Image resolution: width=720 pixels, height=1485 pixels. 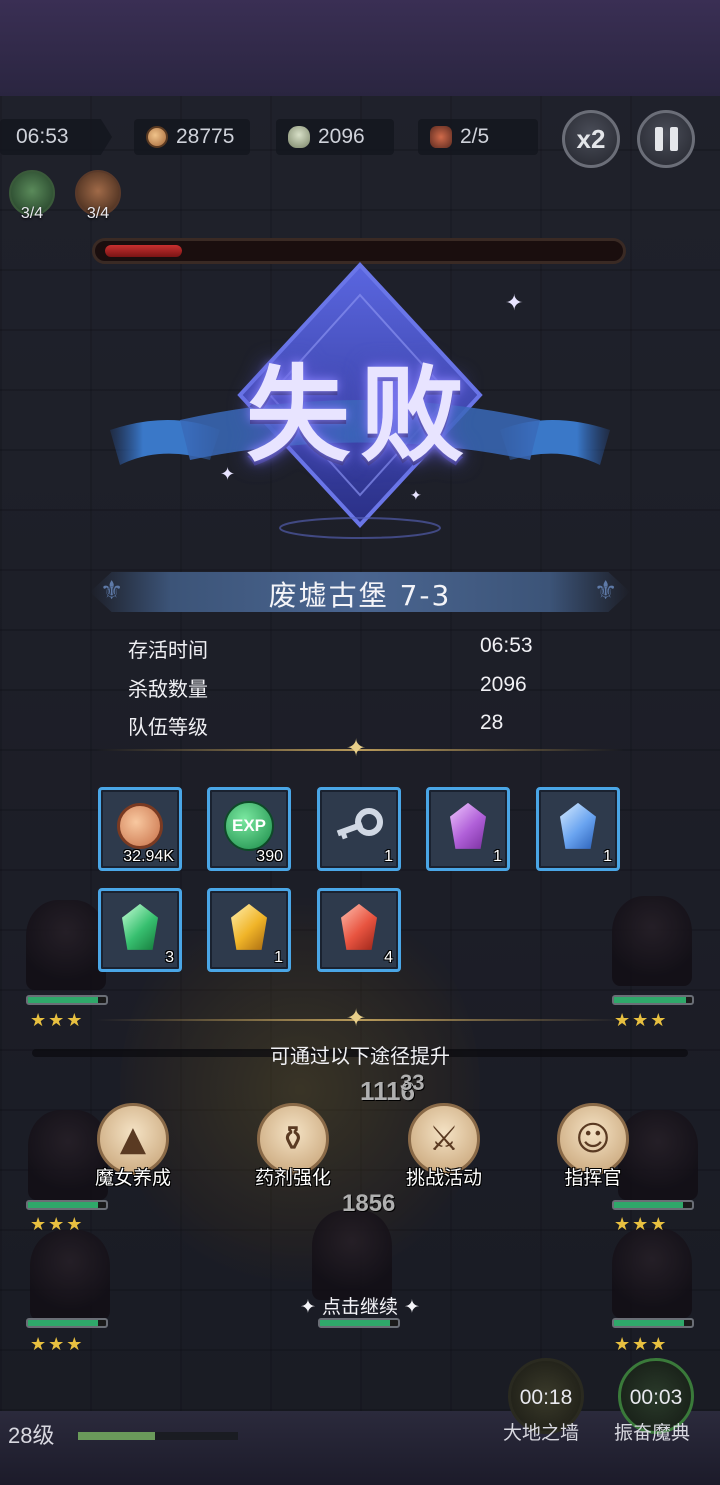 I want to click on coin-counter: 28775, so click(x=192, y=137).